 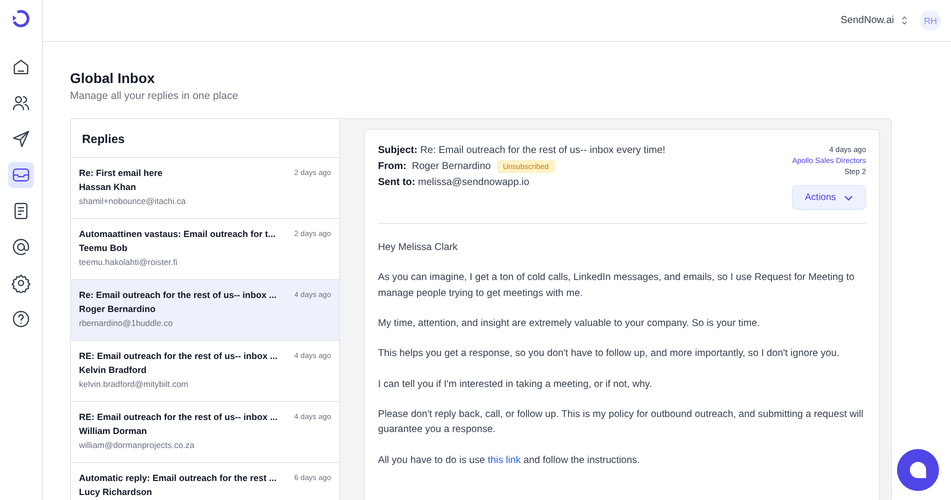 I want to click on message-paragraph: My time, attention, and insight are extremely valuable to your company. So is your time., so click(x=569, y=324).